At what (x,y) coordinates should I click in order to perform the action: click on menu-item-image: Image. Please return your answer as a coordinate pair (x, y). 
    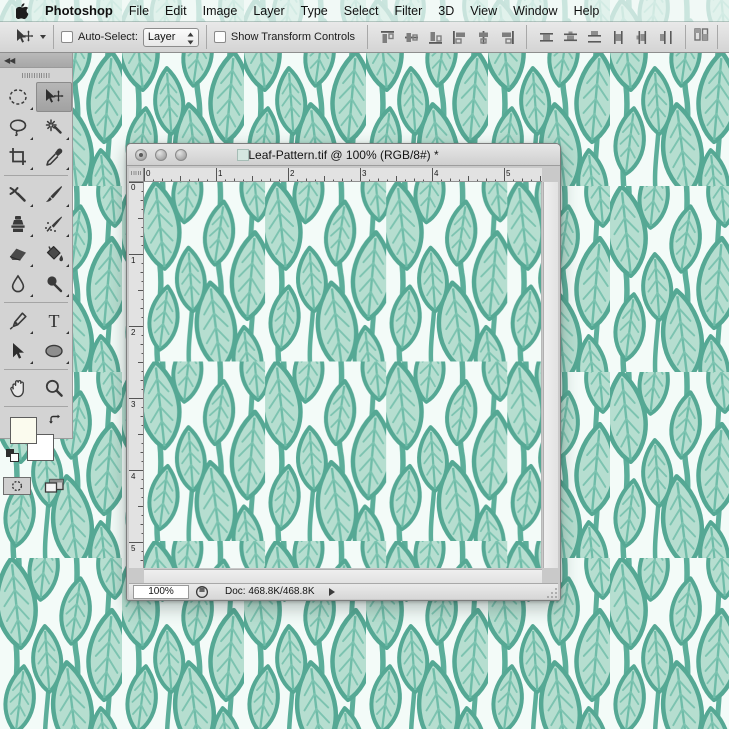
    Looking at the image, I should click on (220, 11).